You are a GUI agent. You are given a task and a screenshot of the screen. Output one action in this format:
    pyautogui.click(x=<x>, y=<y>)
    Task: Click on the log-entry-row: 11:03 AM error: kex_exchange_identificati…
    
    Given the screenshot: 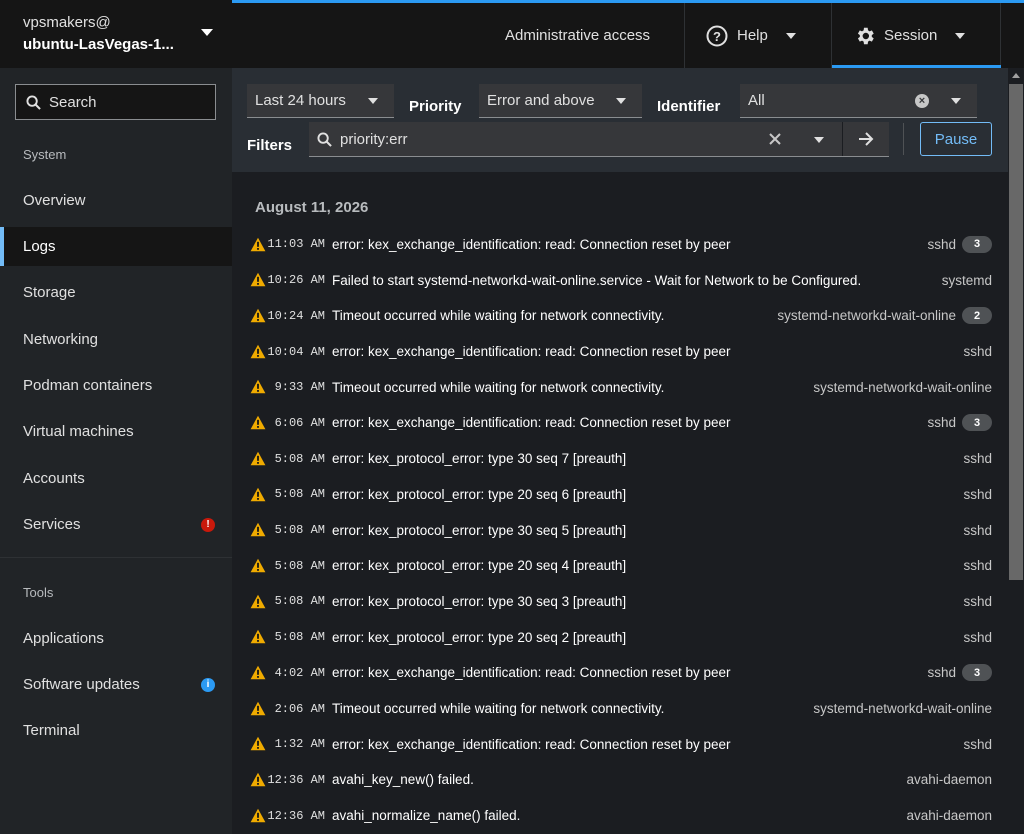 What is the action you would take?
    pyautogui.click(x=620, y=245)
    